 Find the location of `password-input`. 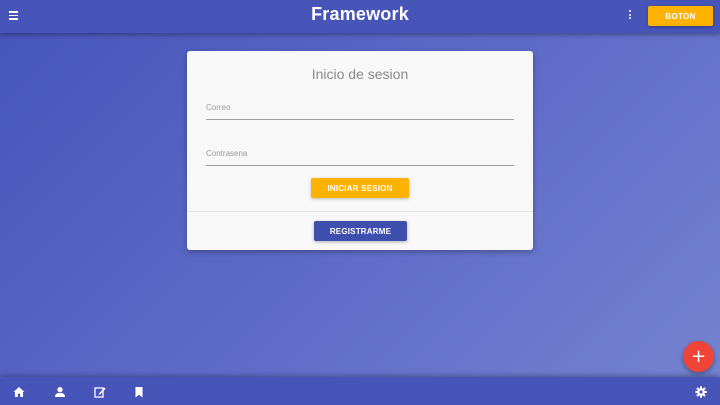

password-input is located at coordinates (360, 159).